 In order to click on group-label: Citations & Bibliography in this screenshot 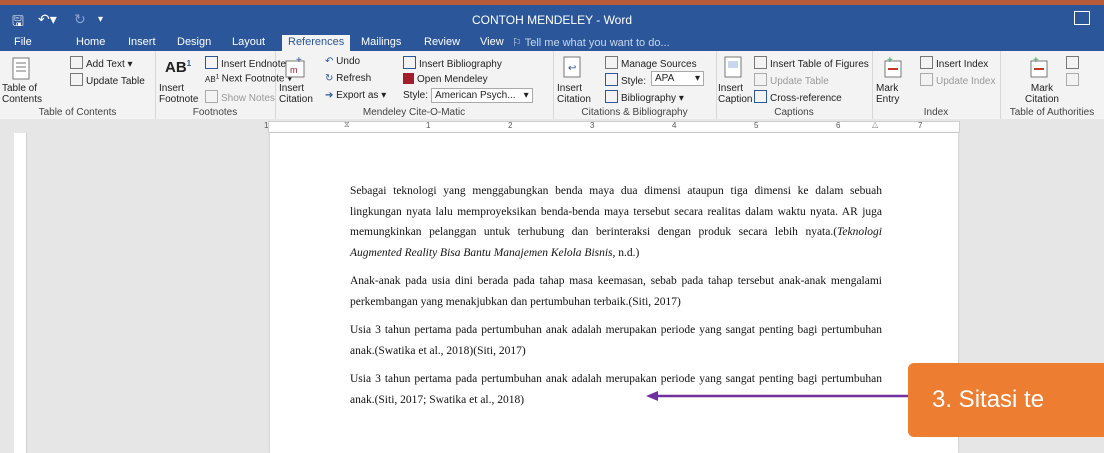, I will do `click(634, 112)`.